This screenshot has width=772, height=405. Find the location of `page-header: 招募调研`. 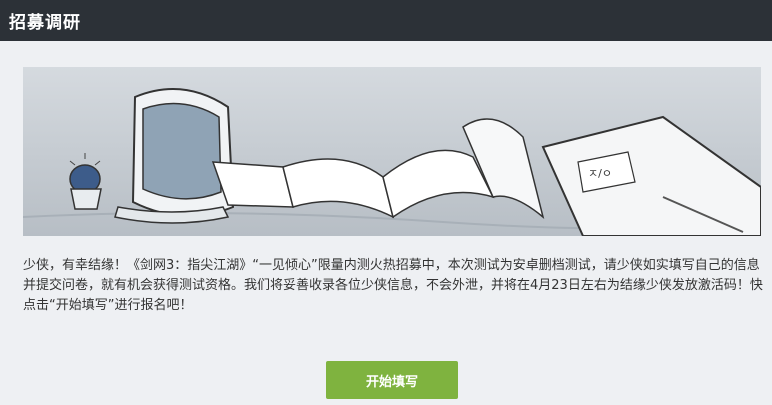

page-header: 招募调研 is located at coordinates (386, 20).